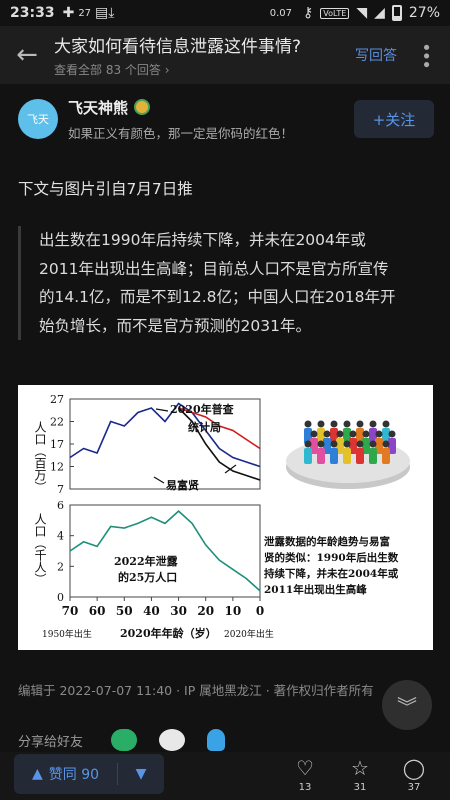  What do you see at coordinates (32, 13) in the screenshot?
I see `status-time: 23:33` at bounding box center [32, 13].